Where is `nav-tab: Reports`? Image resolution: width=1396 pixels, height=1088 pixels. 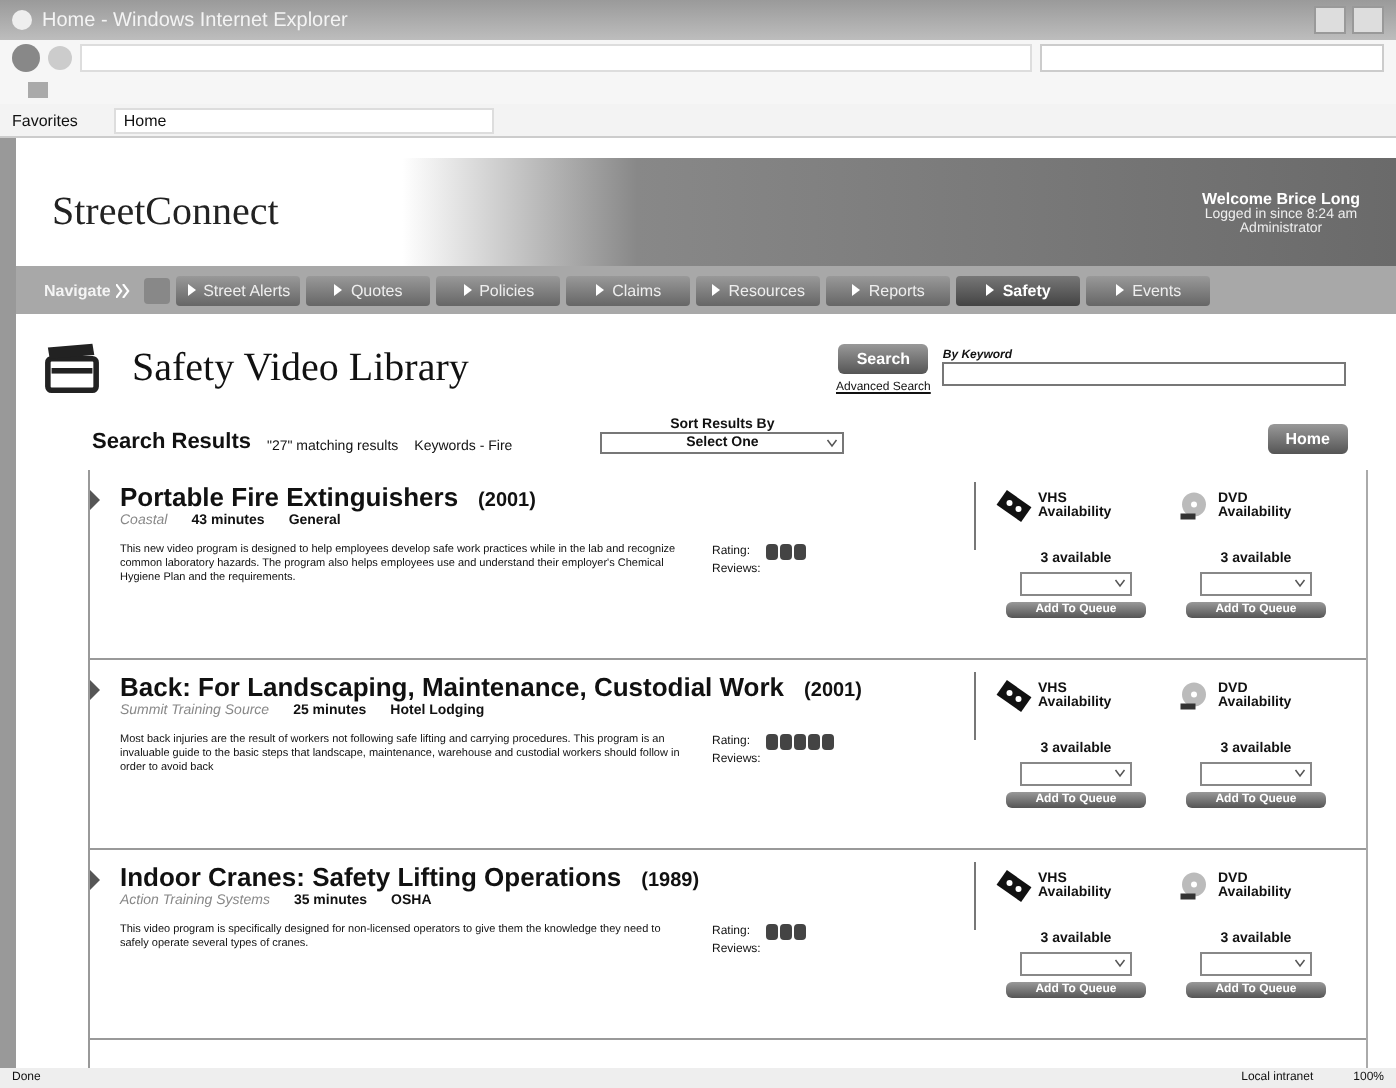 nav-tab: Reports is located at coordinates (888, 290).